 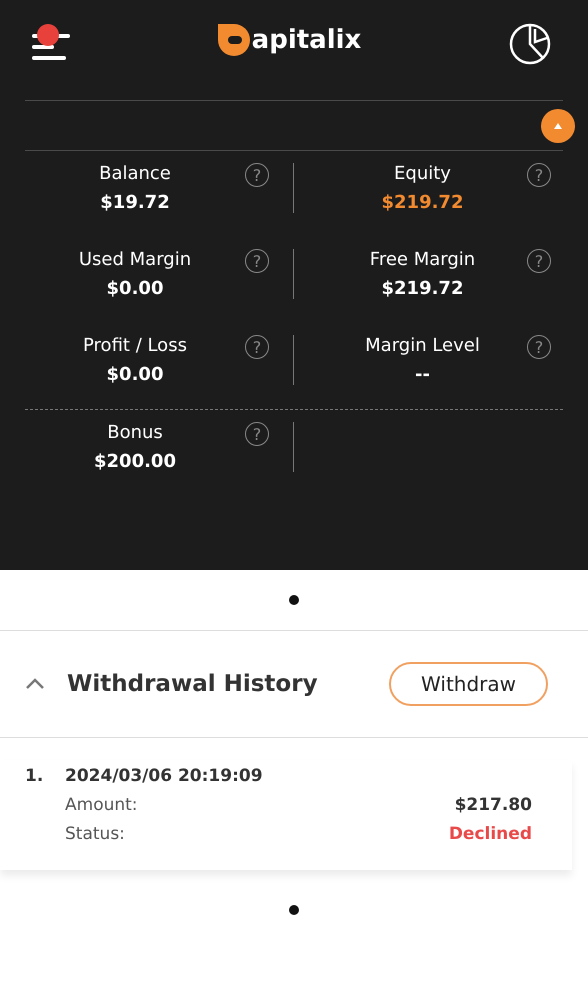 What do you see at coordinates (35, 684) in the screenshot?
I see `caret-icon` at bounding box center [35, 684].